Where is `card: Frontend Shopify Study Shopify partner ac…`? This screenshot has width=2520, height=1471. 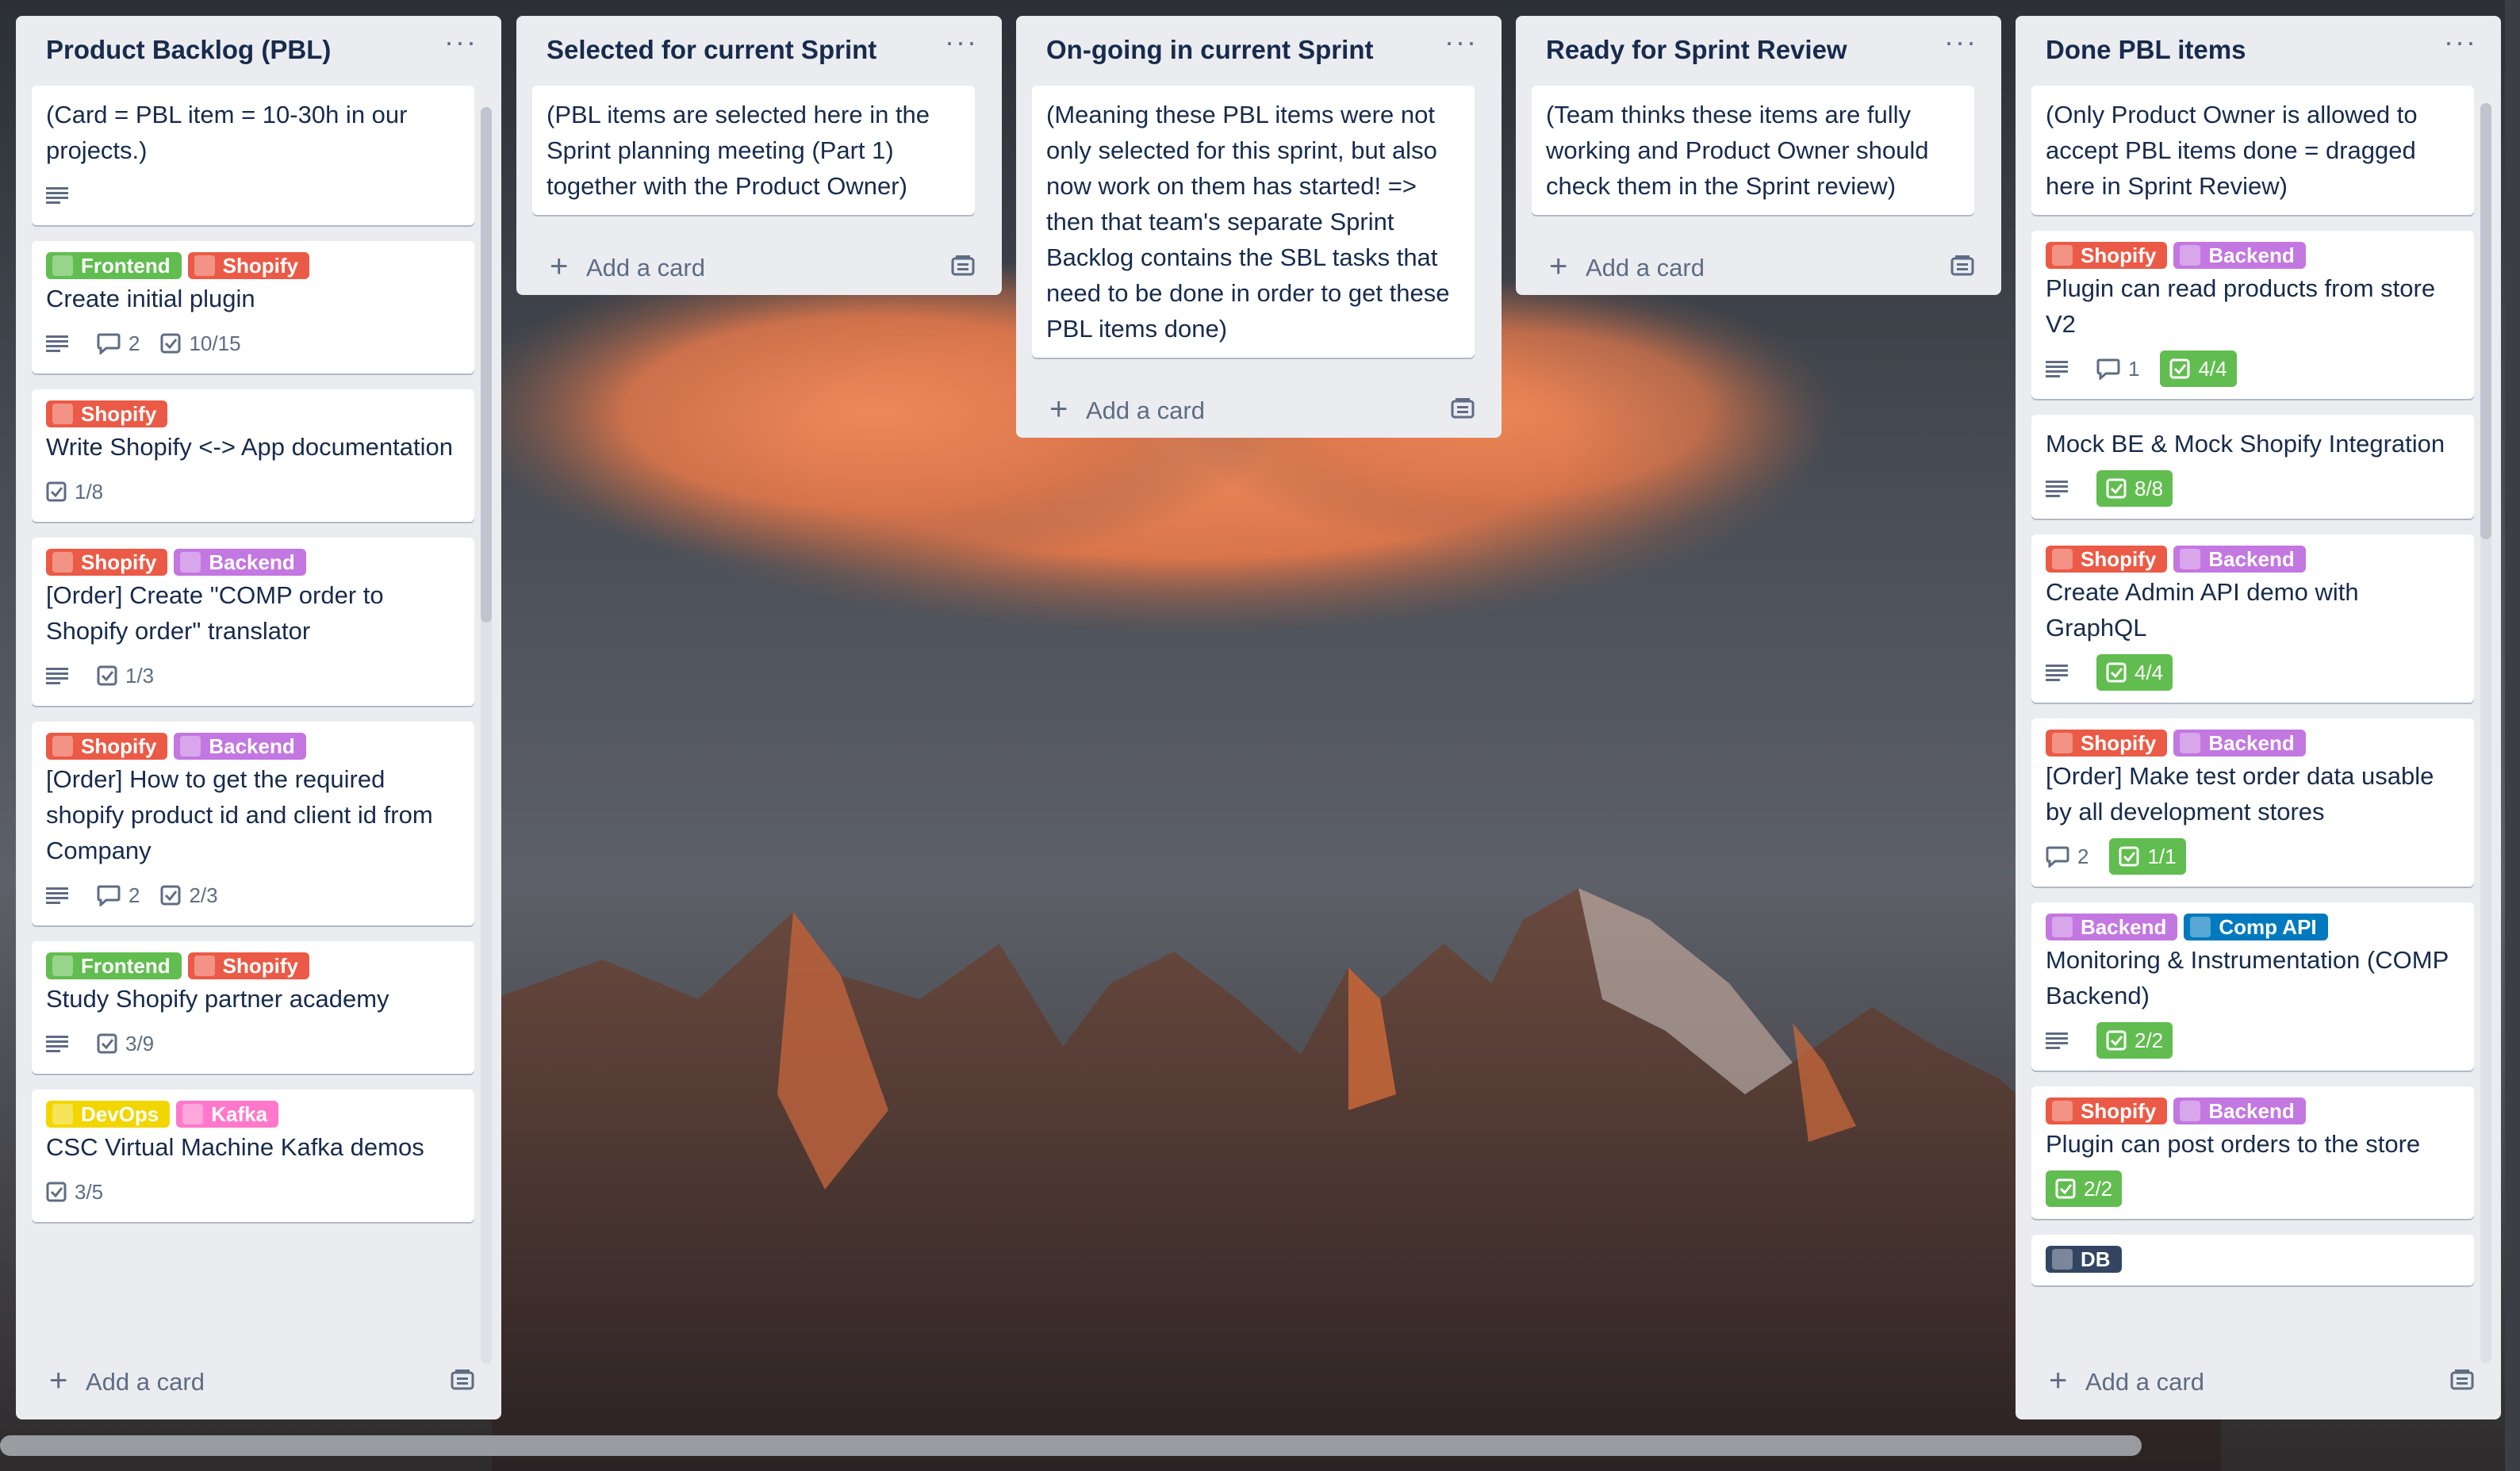
card: Frontend Shopify Study Shopify partner ac… is located at coordinates (253, 1007).